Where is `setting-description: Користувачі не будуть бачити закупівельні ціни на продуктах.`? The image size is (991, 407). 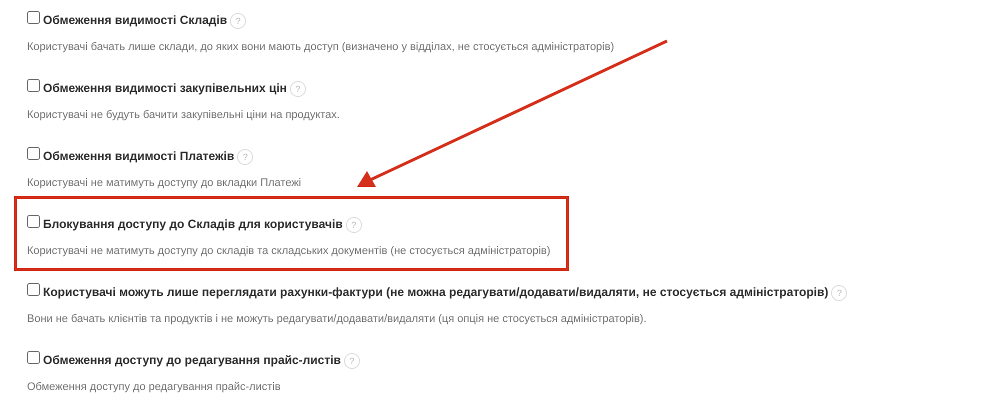
setting-description: Користувачі не будуть бачити закупівельні ціни на продуктах. is located at coordinates (184, 115).